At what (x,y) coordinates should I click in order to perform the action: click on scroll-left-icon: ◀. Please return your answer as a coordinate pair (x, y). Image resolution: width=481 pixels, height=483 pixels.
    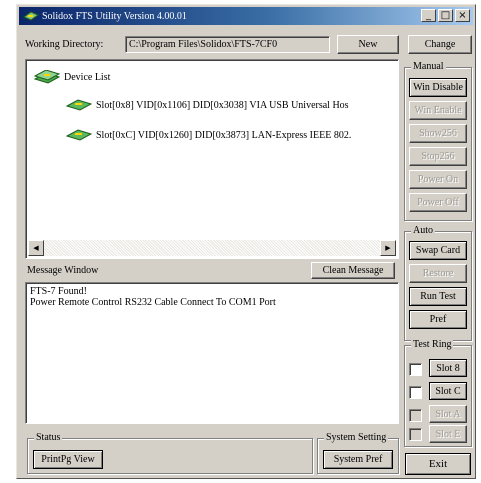
    Looking at the image, I should click on (36, 248).